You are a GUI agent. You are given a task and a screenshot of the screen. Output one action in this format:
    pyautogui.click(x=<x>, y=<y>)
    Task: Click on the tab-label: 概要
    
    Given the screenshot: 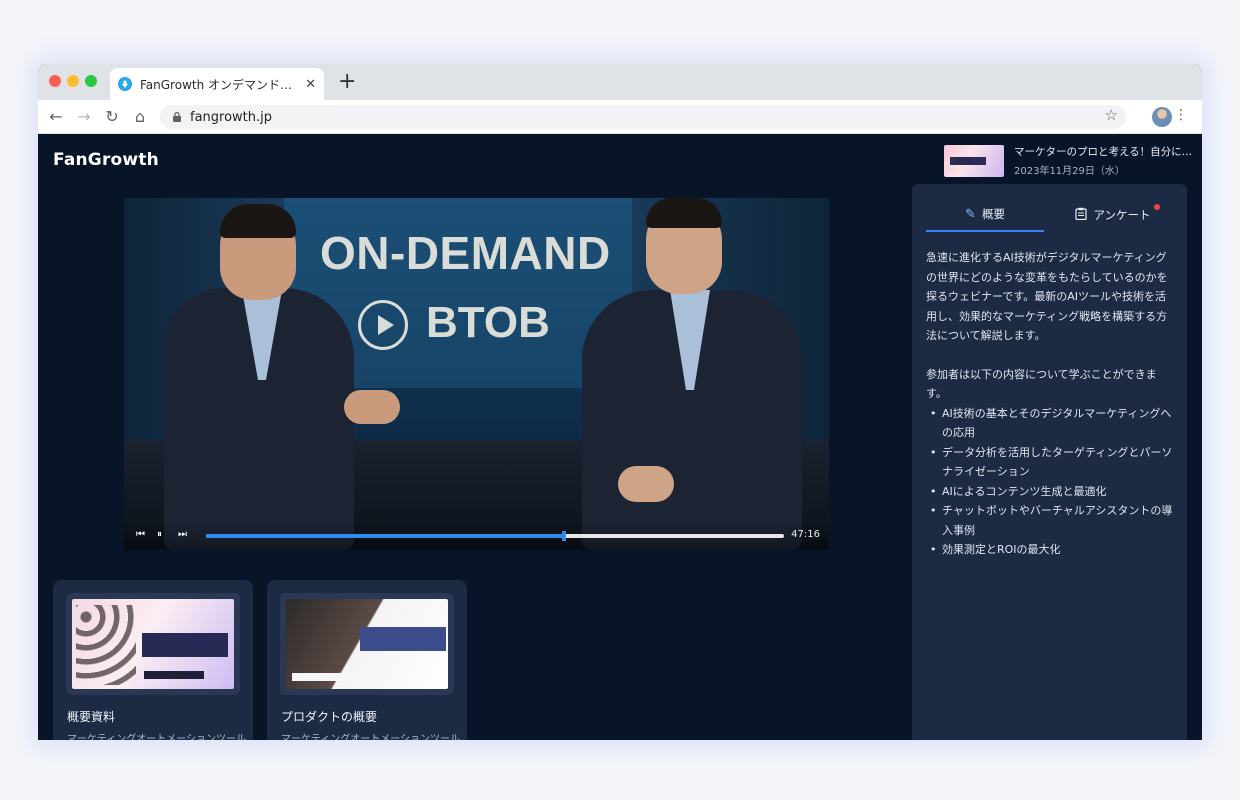 What is the action you would take?
    pyautogui.click(x=993, y=214)
    